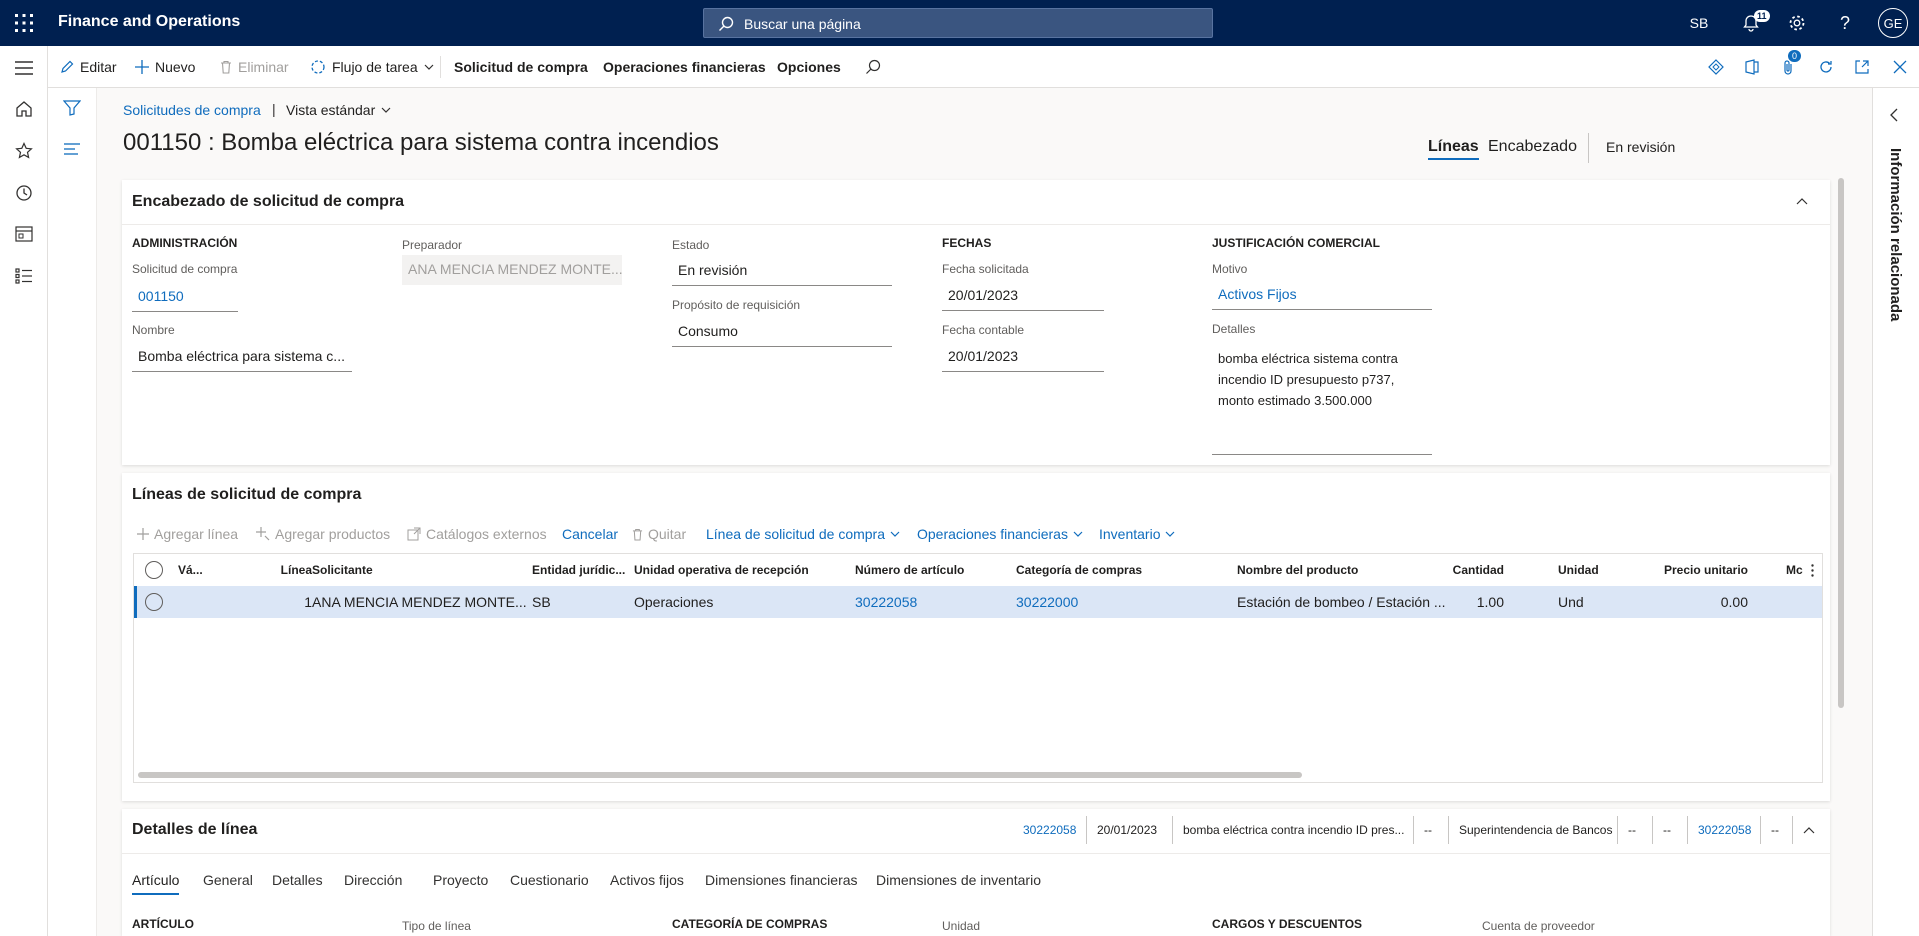  What do you see at coordinates (721, 570) in the screenshot?
I see `col-operating-unit: Unidad operativa de recepción` at bounding box center [721, 570].